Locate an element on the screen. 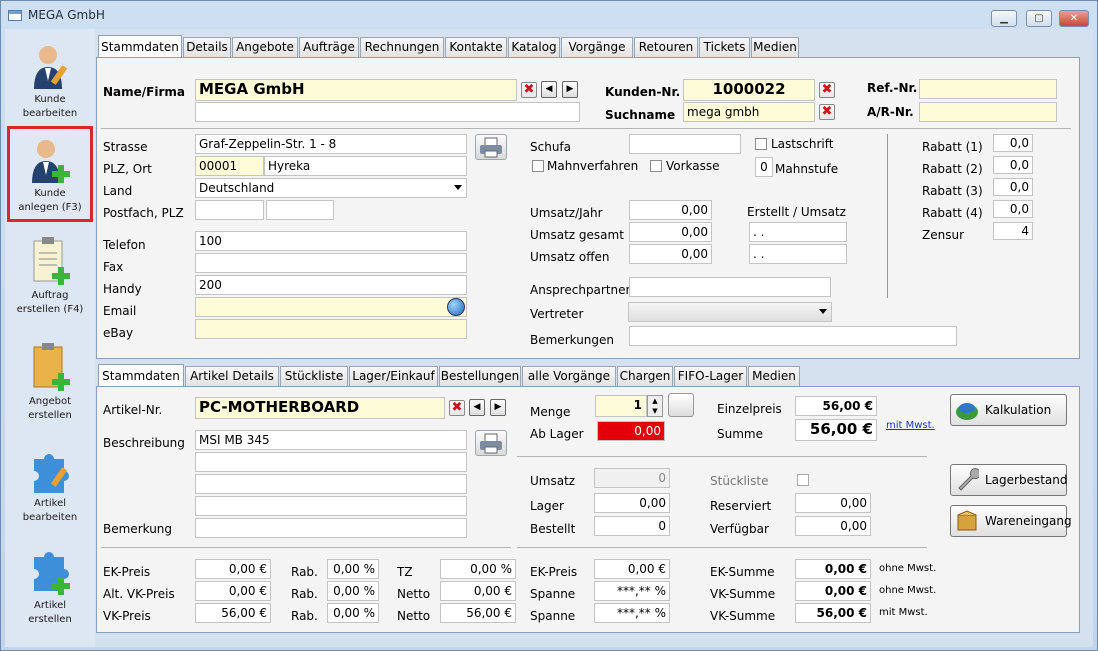 The width and height of the screenshot is (1098, 651). postfach-input is located at coordinates (229, 210).